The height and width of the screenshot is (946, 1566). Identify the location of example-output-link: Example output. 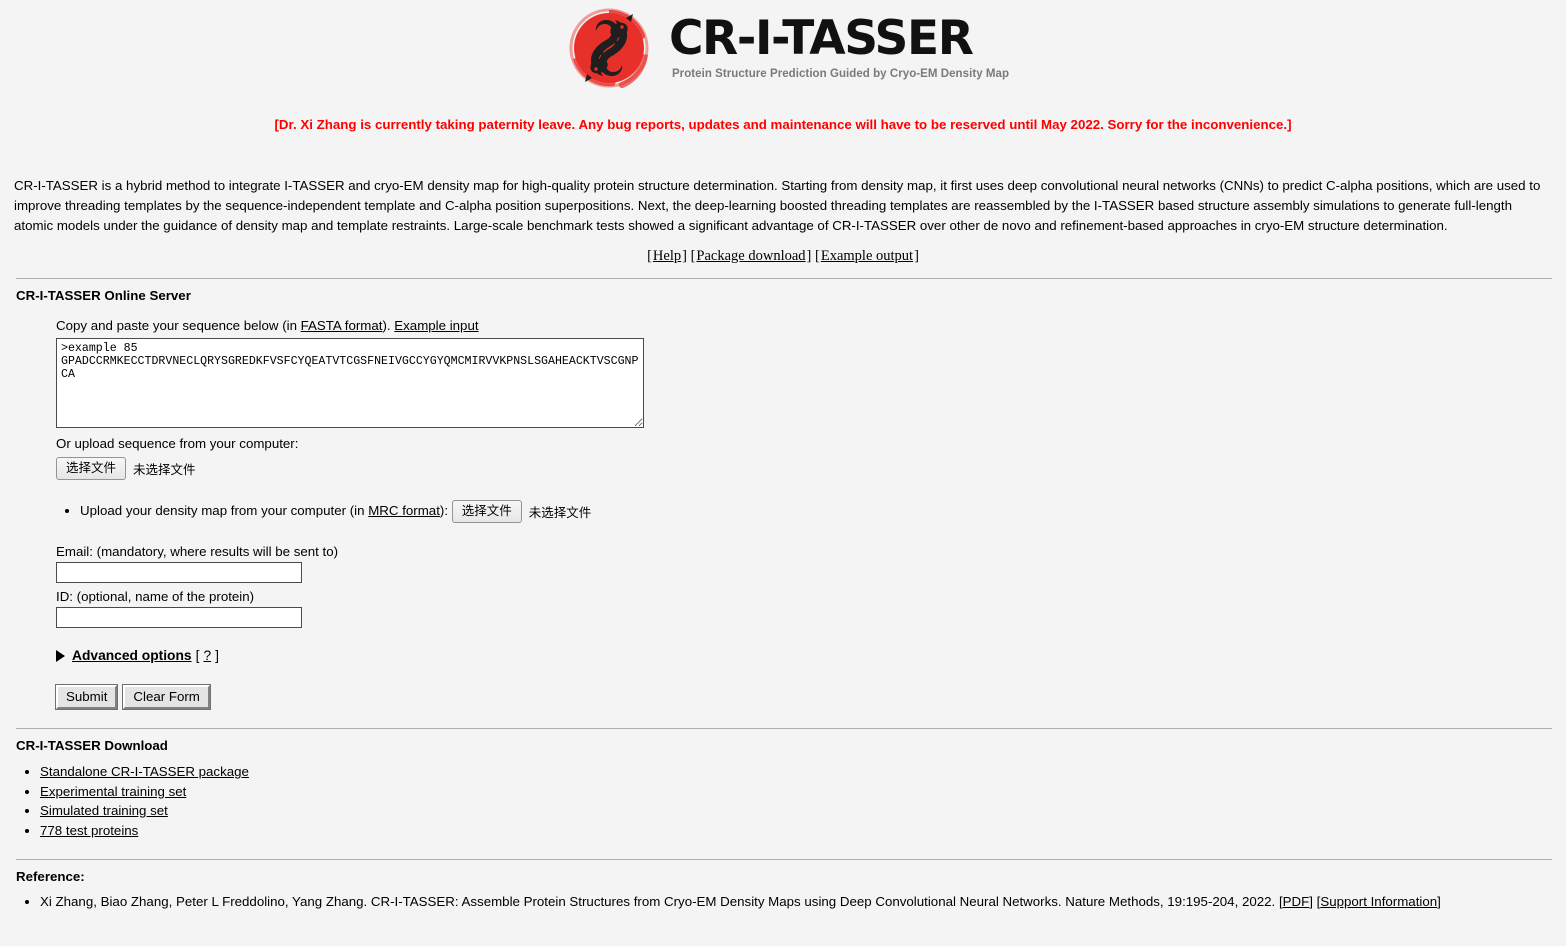
(867, 256).